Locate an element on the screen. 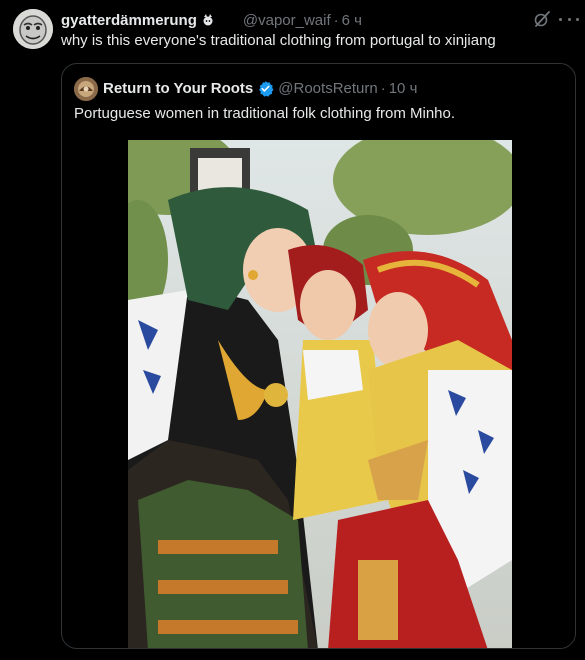 This screenshot has height=660, width=585. avatar-face-icon is located at coordinates (33, 29).